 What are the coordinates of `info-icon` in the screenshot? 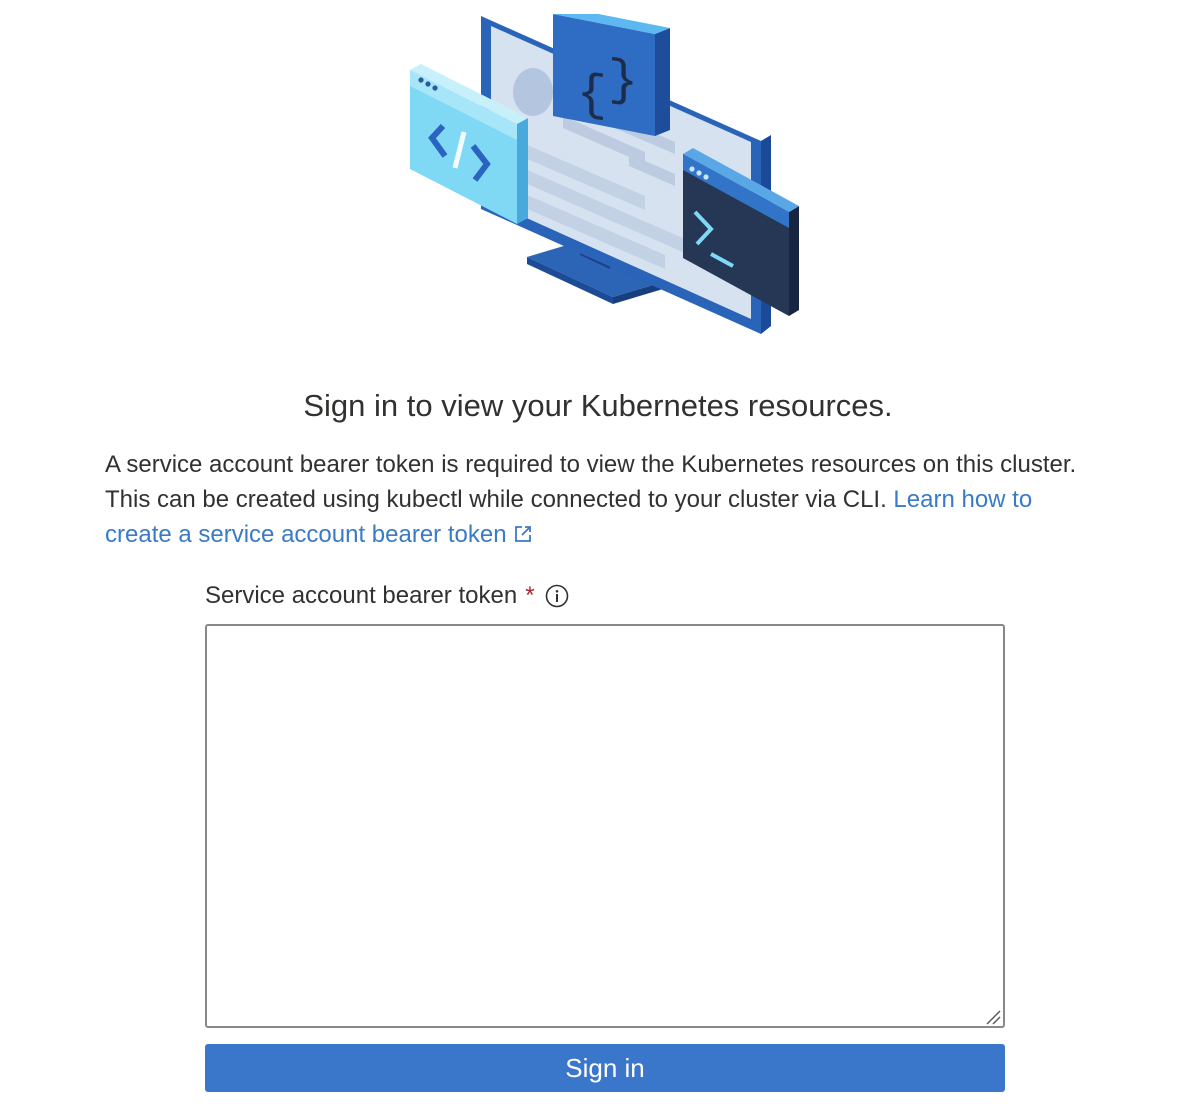 It's located at (557, 596).